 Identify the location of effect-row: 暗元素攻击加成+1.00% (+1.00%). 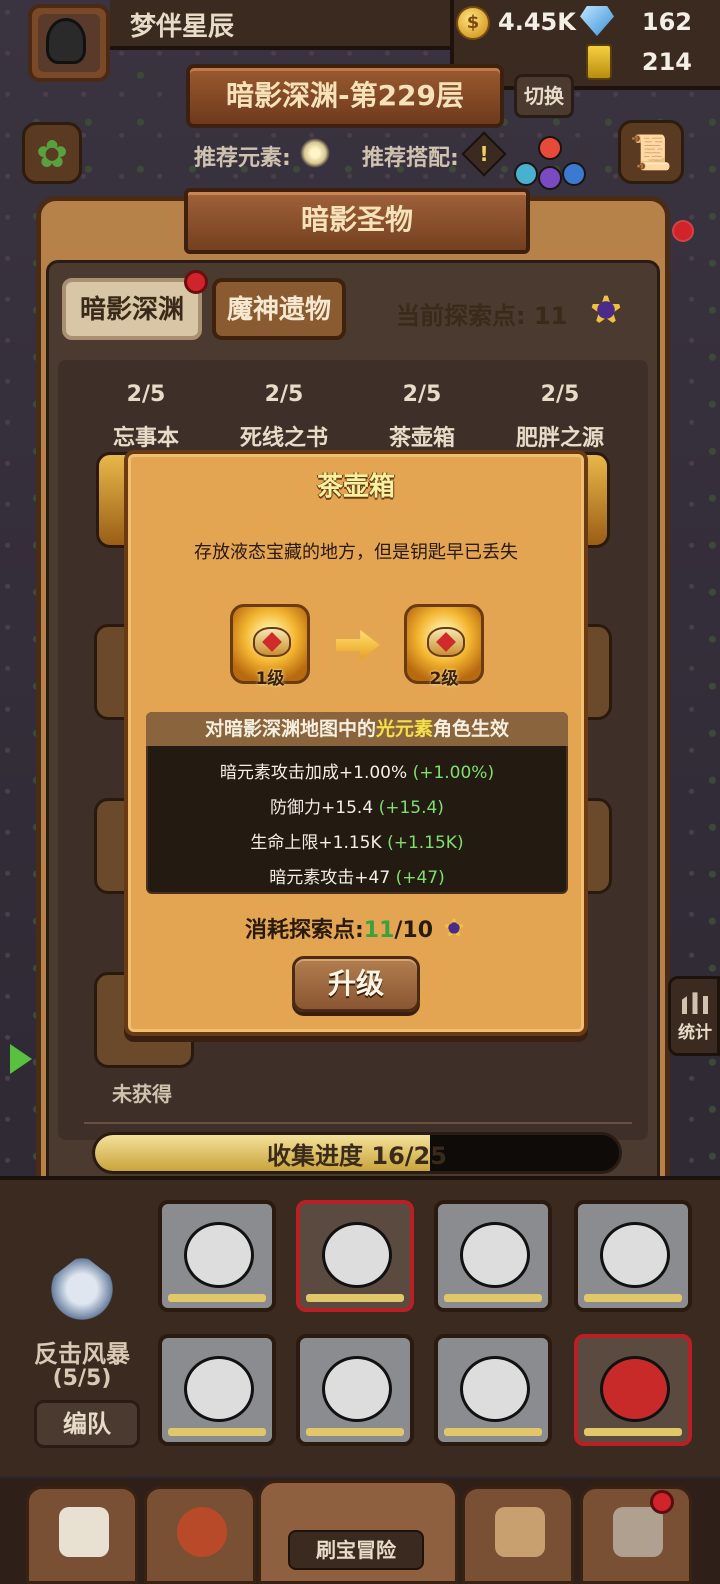
(357, 770).